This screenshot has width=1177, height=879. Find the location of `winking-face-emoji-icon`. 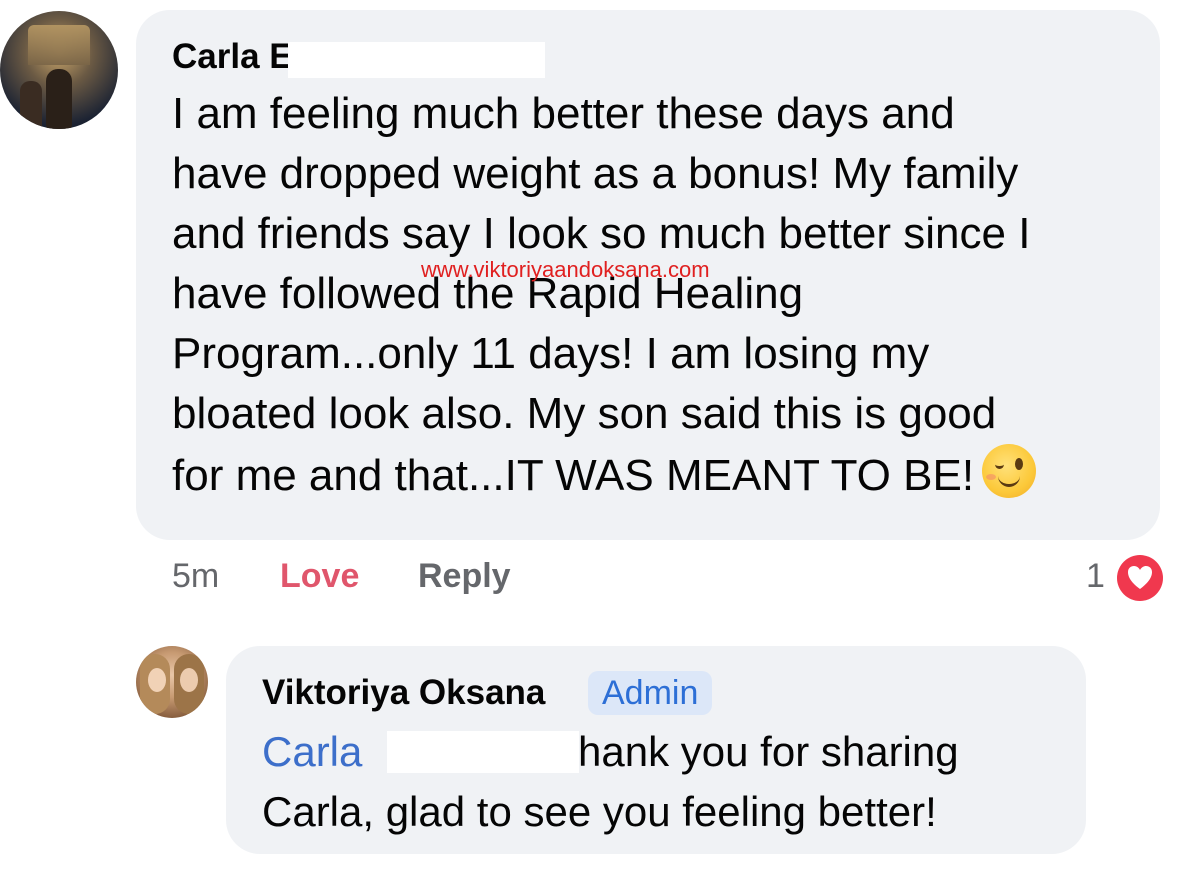

winking-face-emoji-icon is located at coordinates (1009, 471).